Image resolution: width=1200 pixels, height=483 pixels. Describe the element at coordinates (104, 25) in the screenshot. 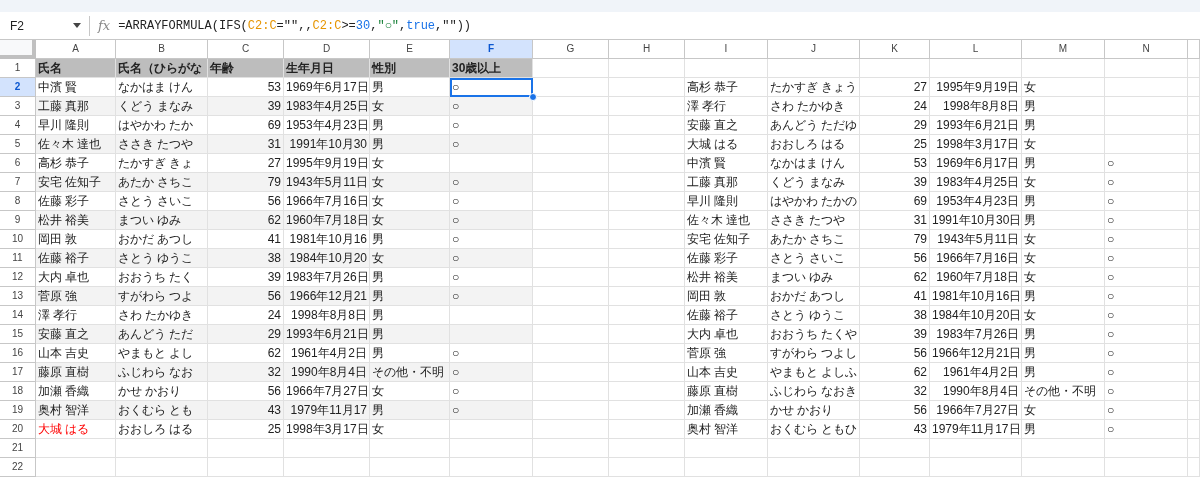

I see `function-icon: fx` at that location.